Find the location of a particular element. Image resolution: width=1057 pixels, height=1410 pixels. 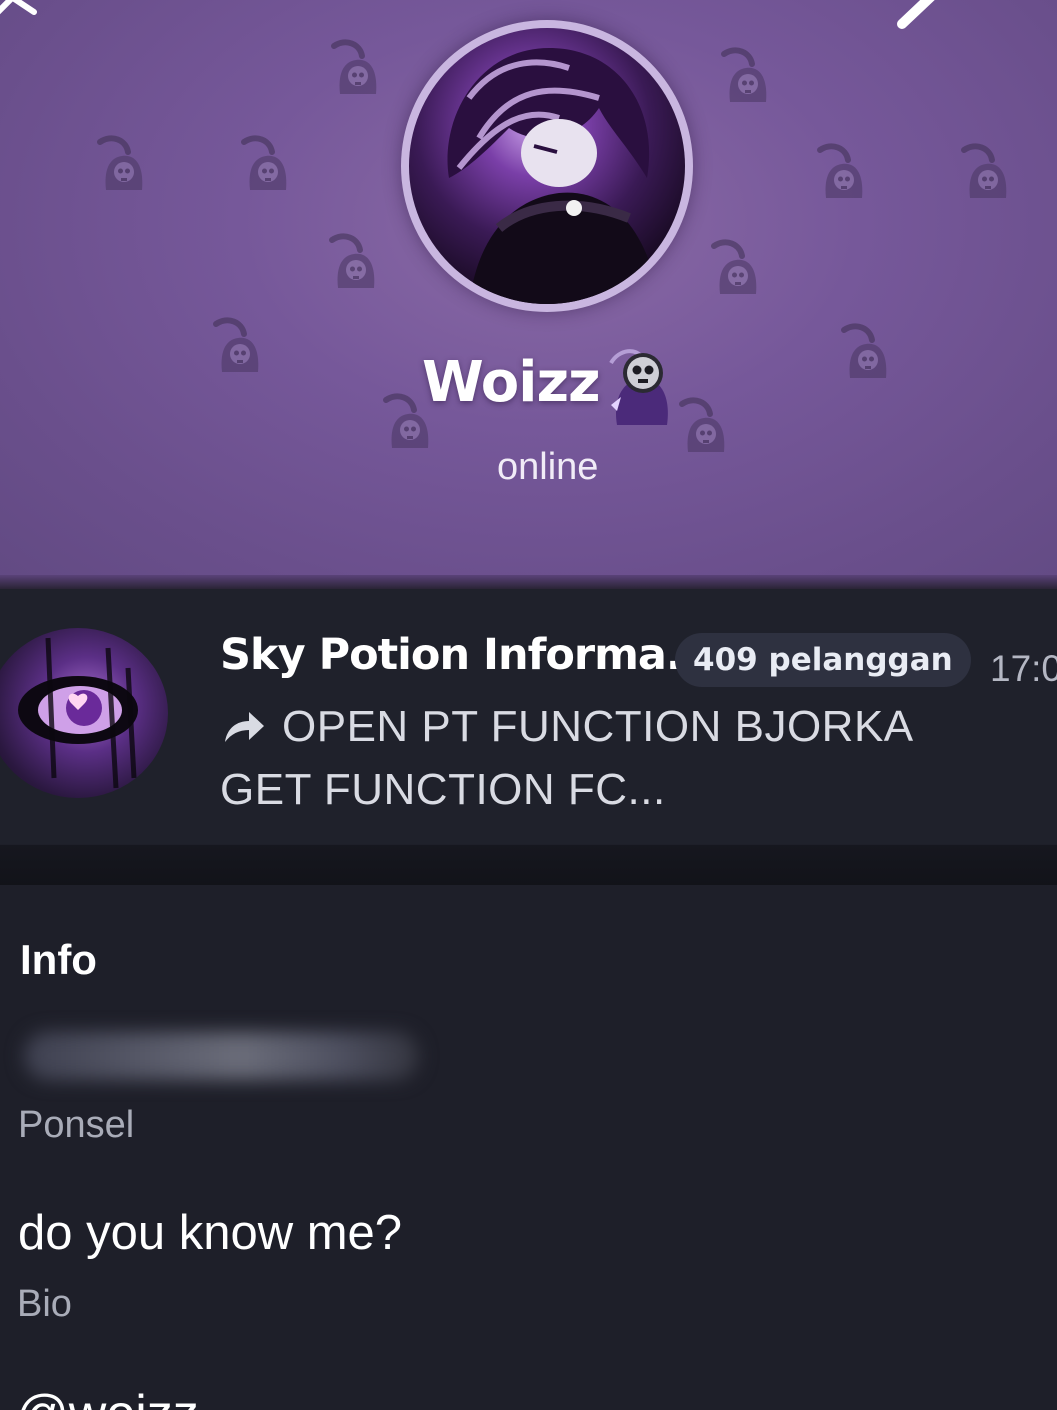

channel-preview-line1: OPEN PT FUNCTION BJORKA is located at coordinates (598, 726).